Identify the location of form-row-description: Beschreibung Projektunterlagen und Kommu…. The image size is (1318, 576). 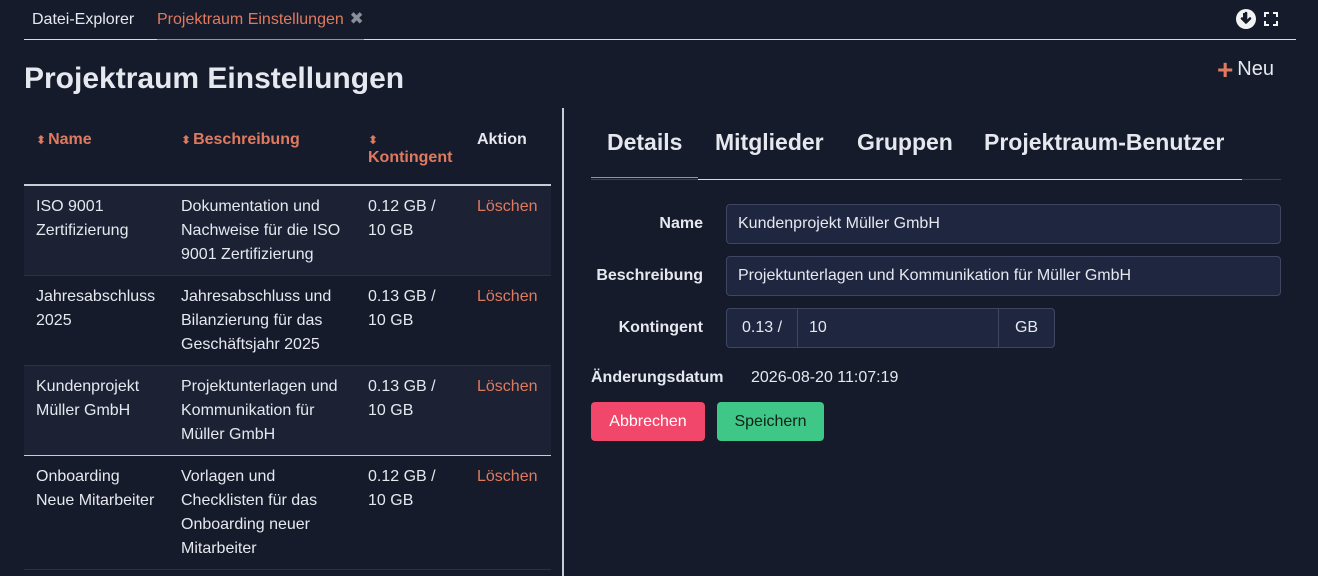
(936, 276).